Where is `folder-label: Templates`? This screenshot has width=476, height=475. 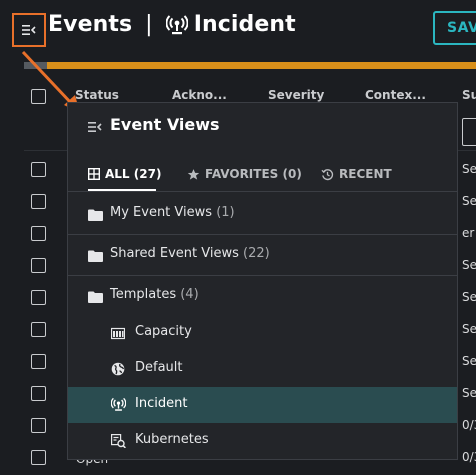 folder-label: Templates is located at coordinates (143, 294).